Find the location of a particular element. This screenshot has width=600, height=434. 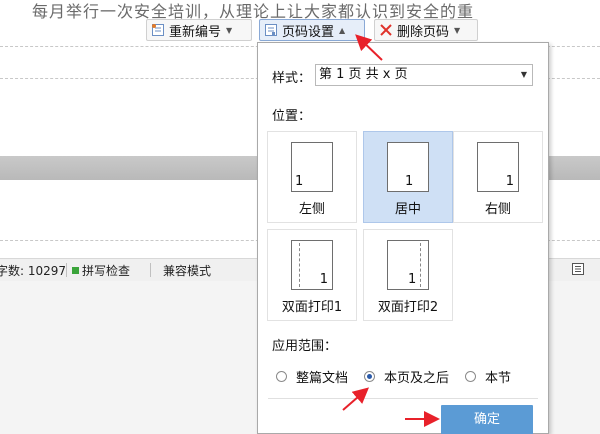

renumber-label: 重新编号 is located at coordinates (195, 32).